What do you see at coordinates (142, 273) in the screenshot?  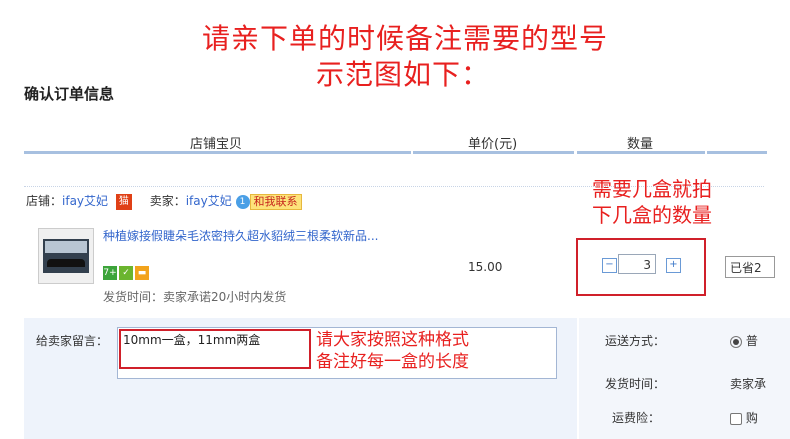 I see `credit-card-icon: ▬` at bounding box center [142, 273].